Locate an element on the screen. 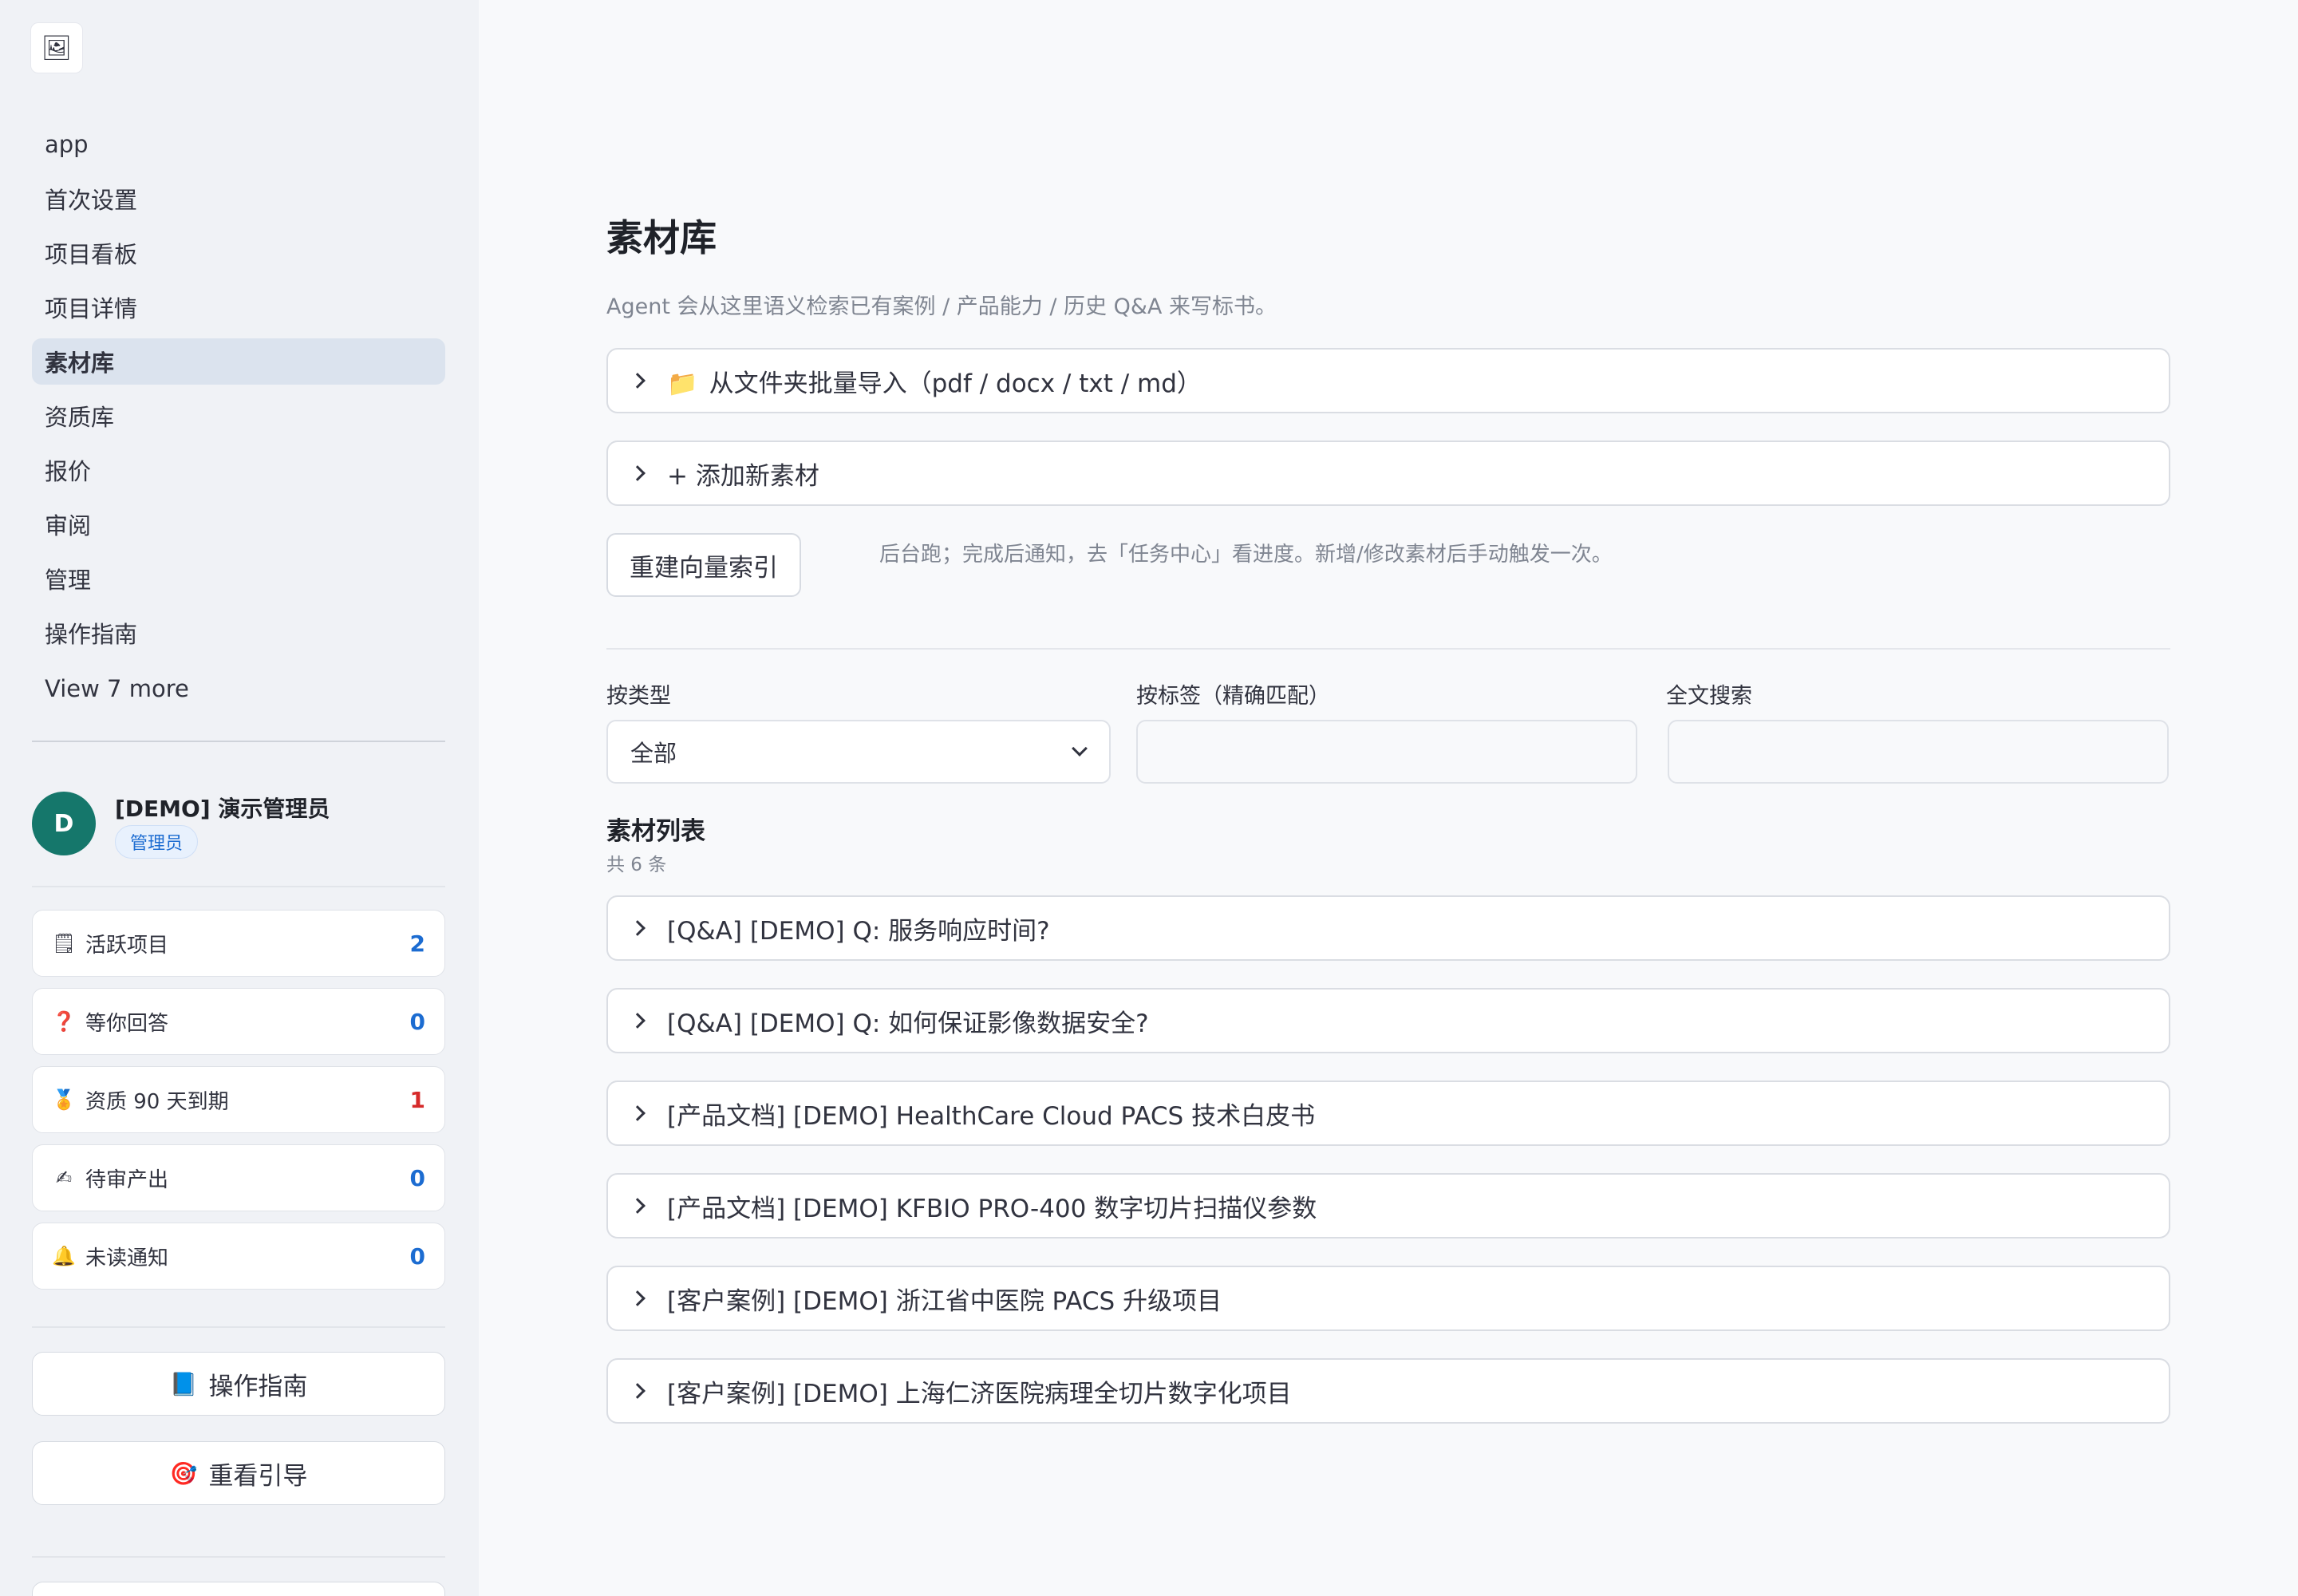 This screenshot has height=1596, width=2298. onboarding-button: 🎯 重看引导 is located at coordinates (239, 1473).